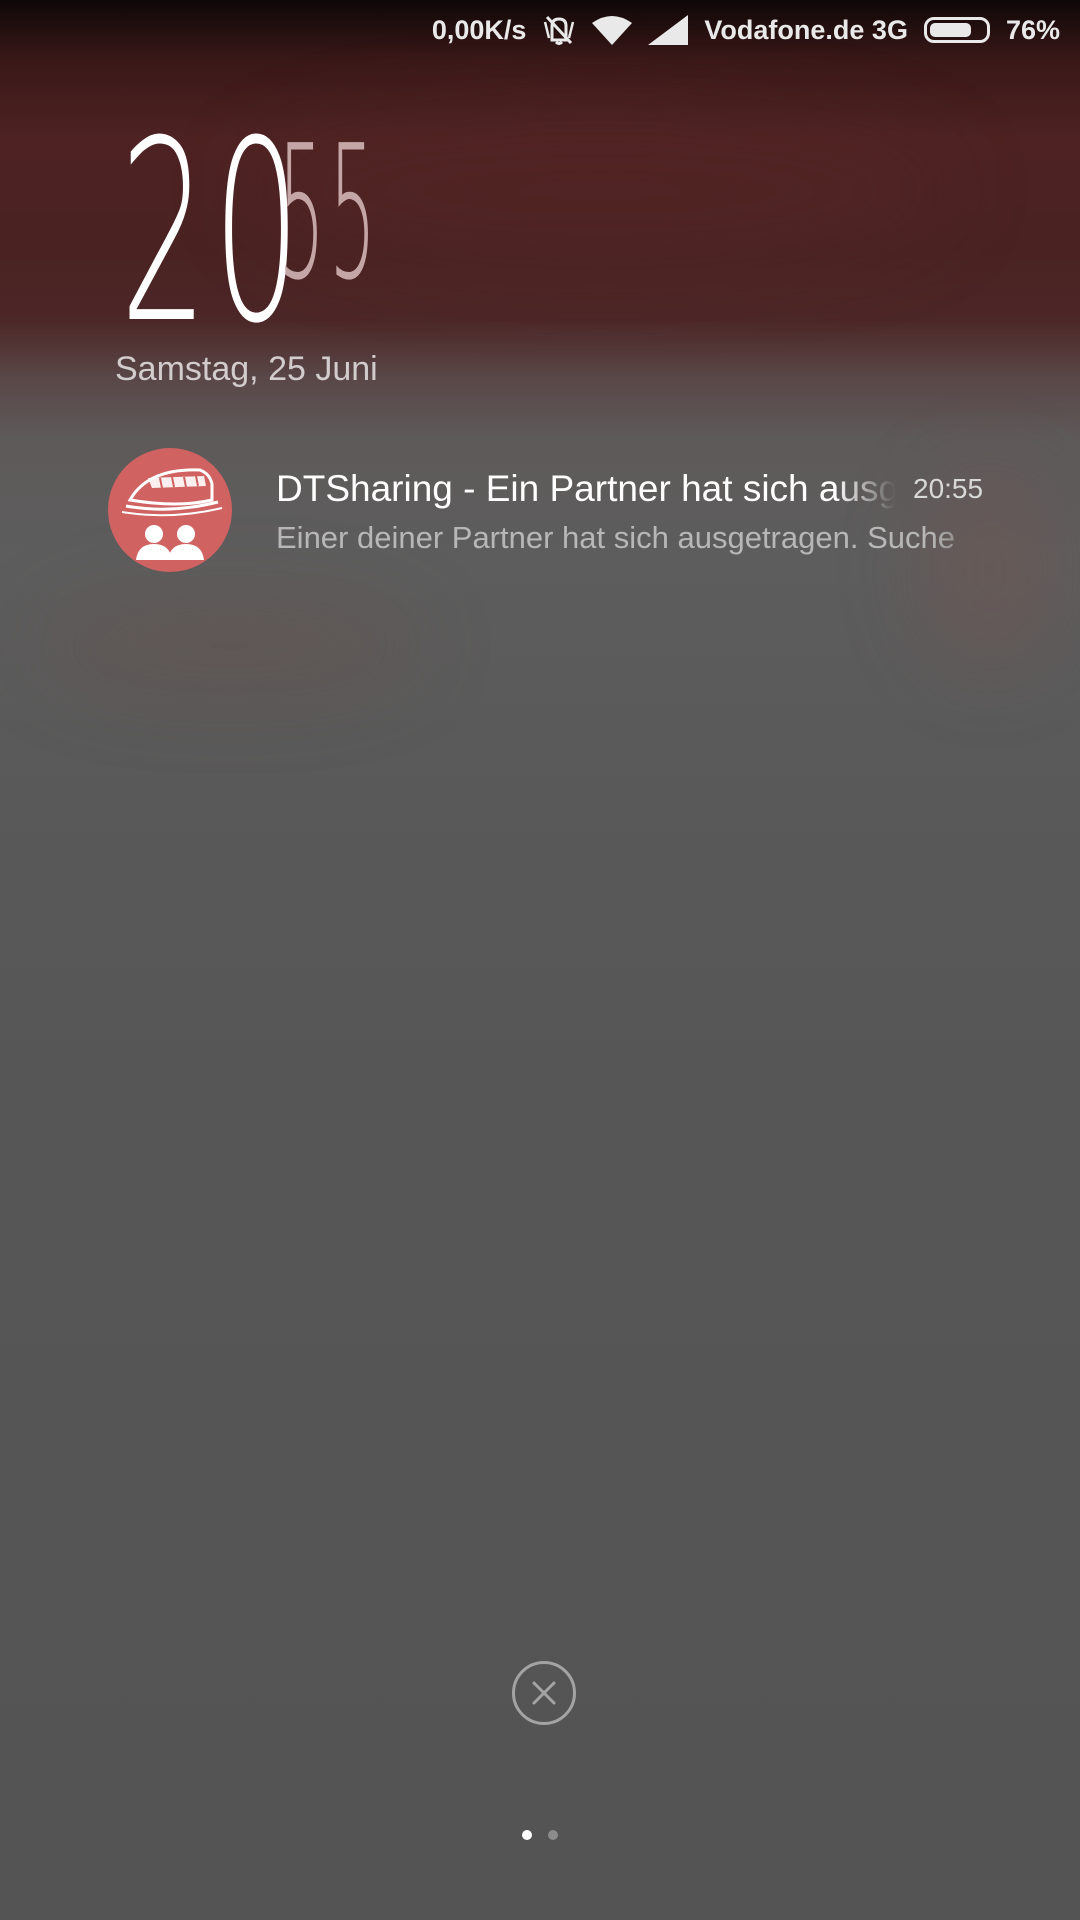 This screenshot has width=1080, height=1920. I want to click on status-bar: 0,00K/s Vodafone.de 3G 76%, so click(540, 30).